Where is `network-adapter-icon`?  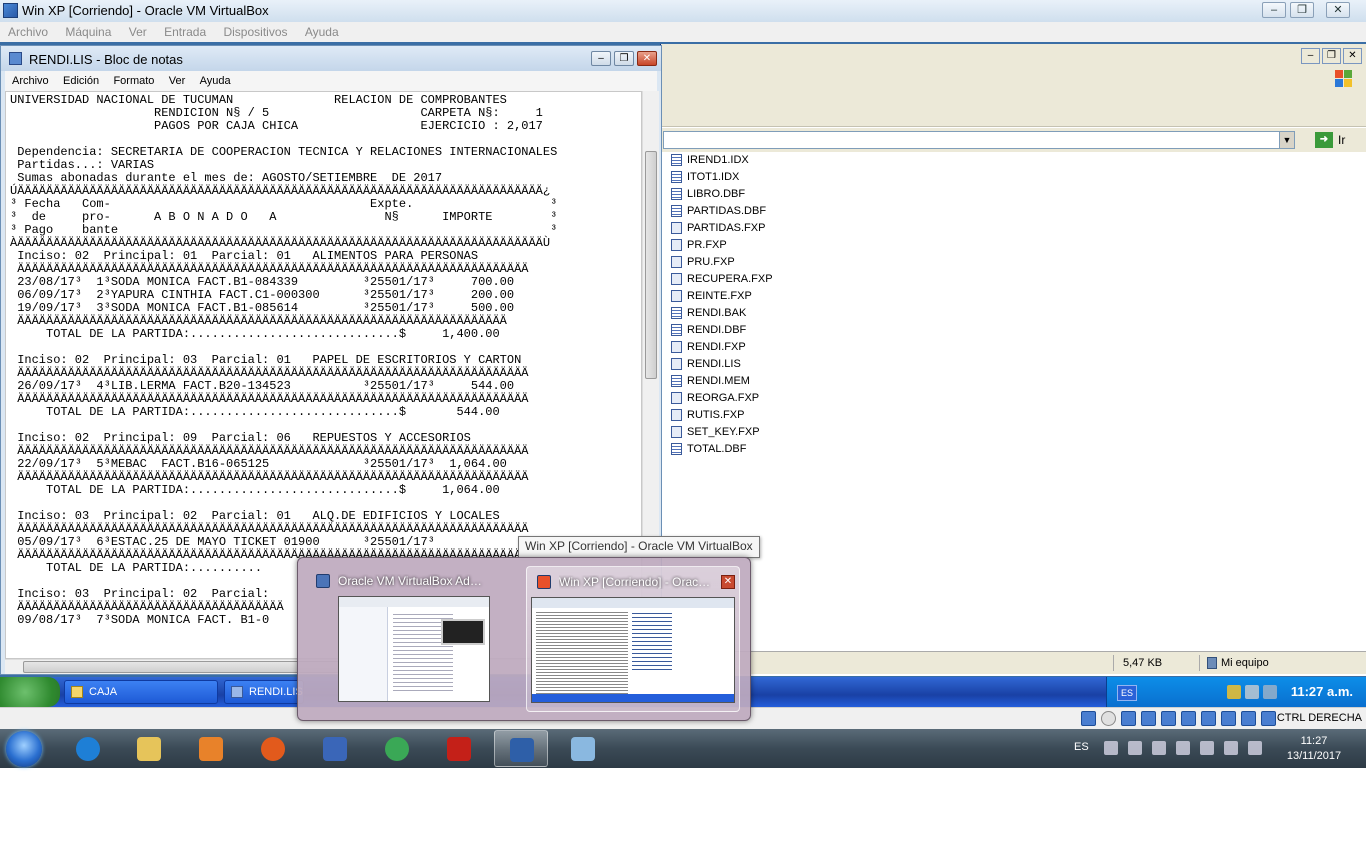
network-adapter-icon is located at coordinates (1148, 718).